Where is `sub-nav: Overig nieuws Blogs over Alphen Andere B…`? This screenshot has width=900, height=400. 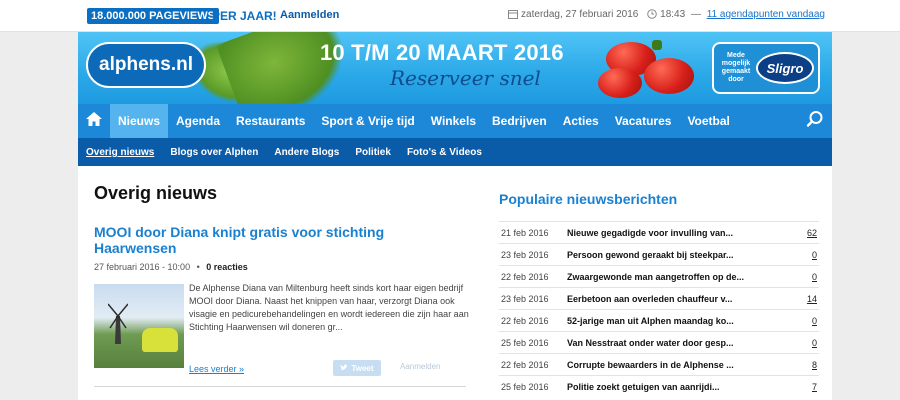
sub-nav: Overig nieuws Blogs over Alphen Andere B… is located at coordinates (455, 152).